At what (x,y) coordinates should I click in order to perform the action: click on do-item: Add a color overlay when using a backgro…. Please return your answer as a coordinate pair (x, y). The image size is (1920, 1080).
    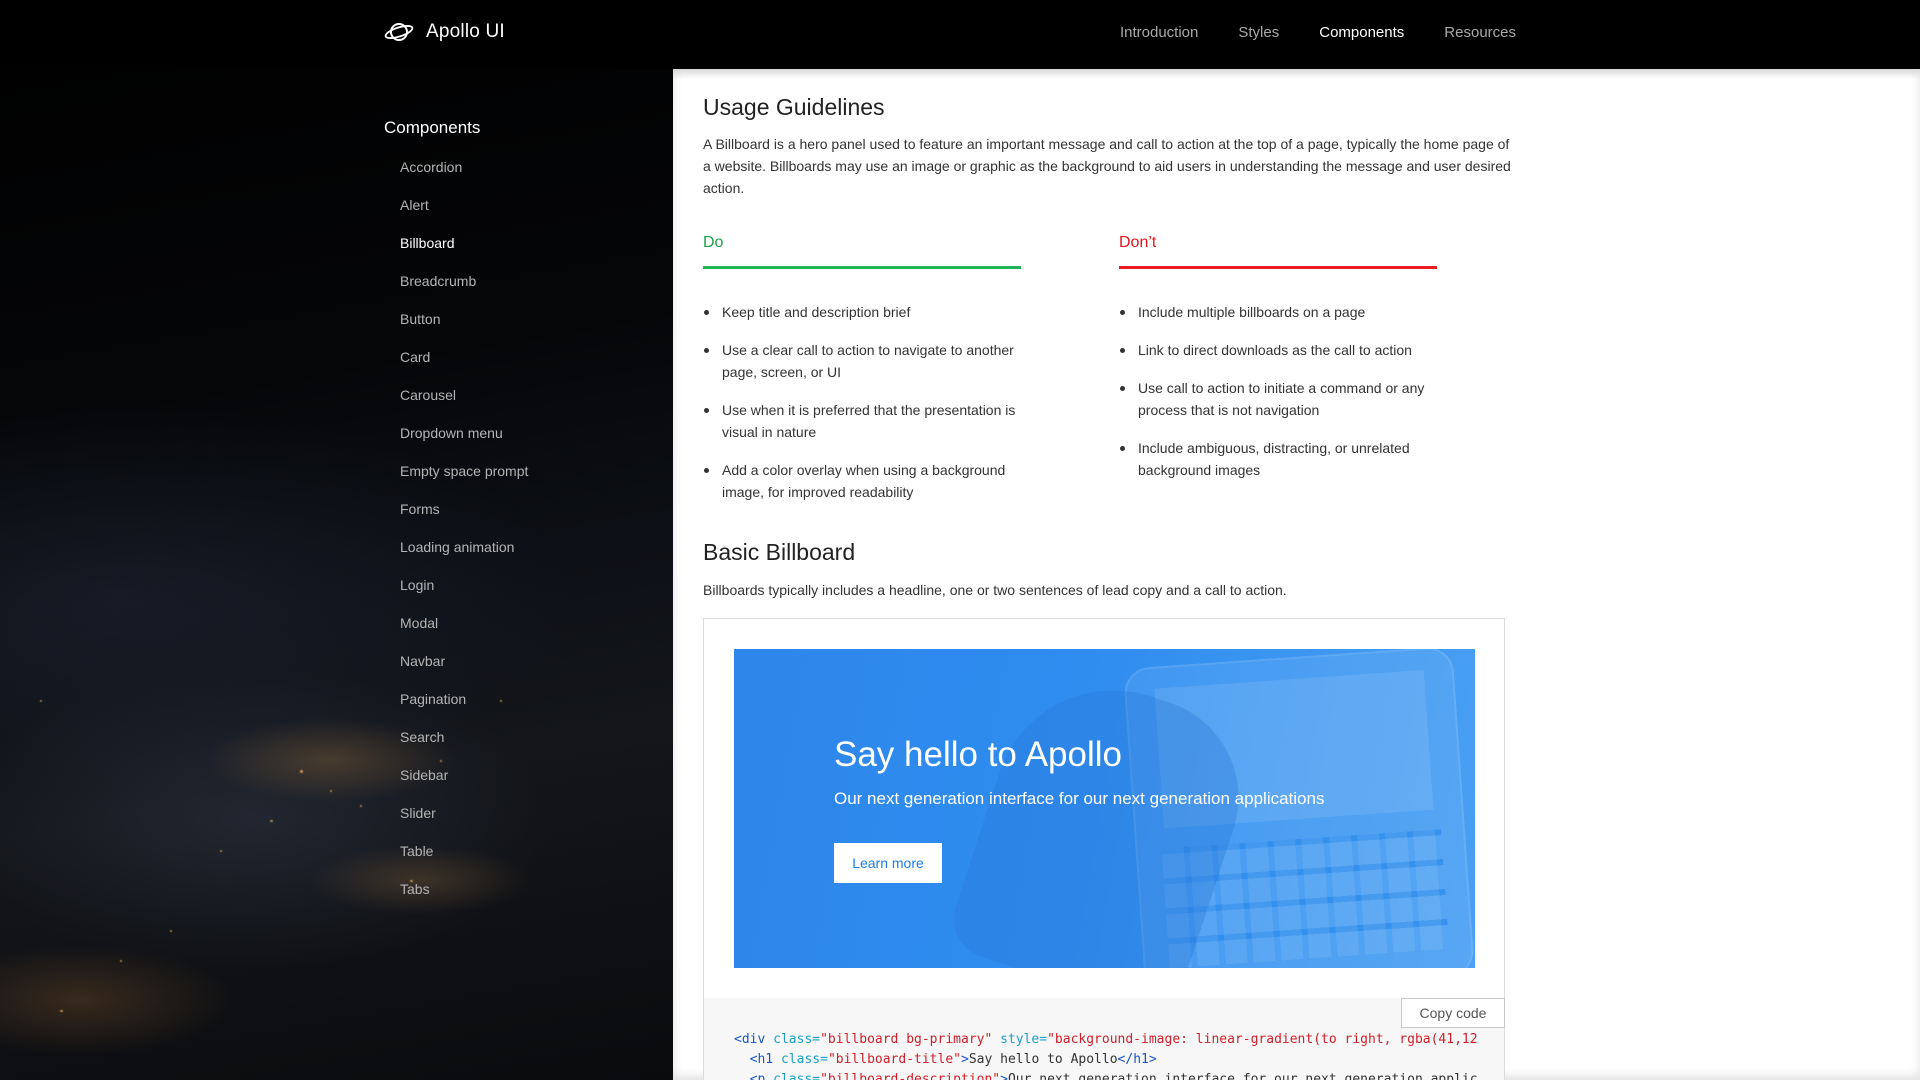
    Looking at the image, I should click on (868, 481).